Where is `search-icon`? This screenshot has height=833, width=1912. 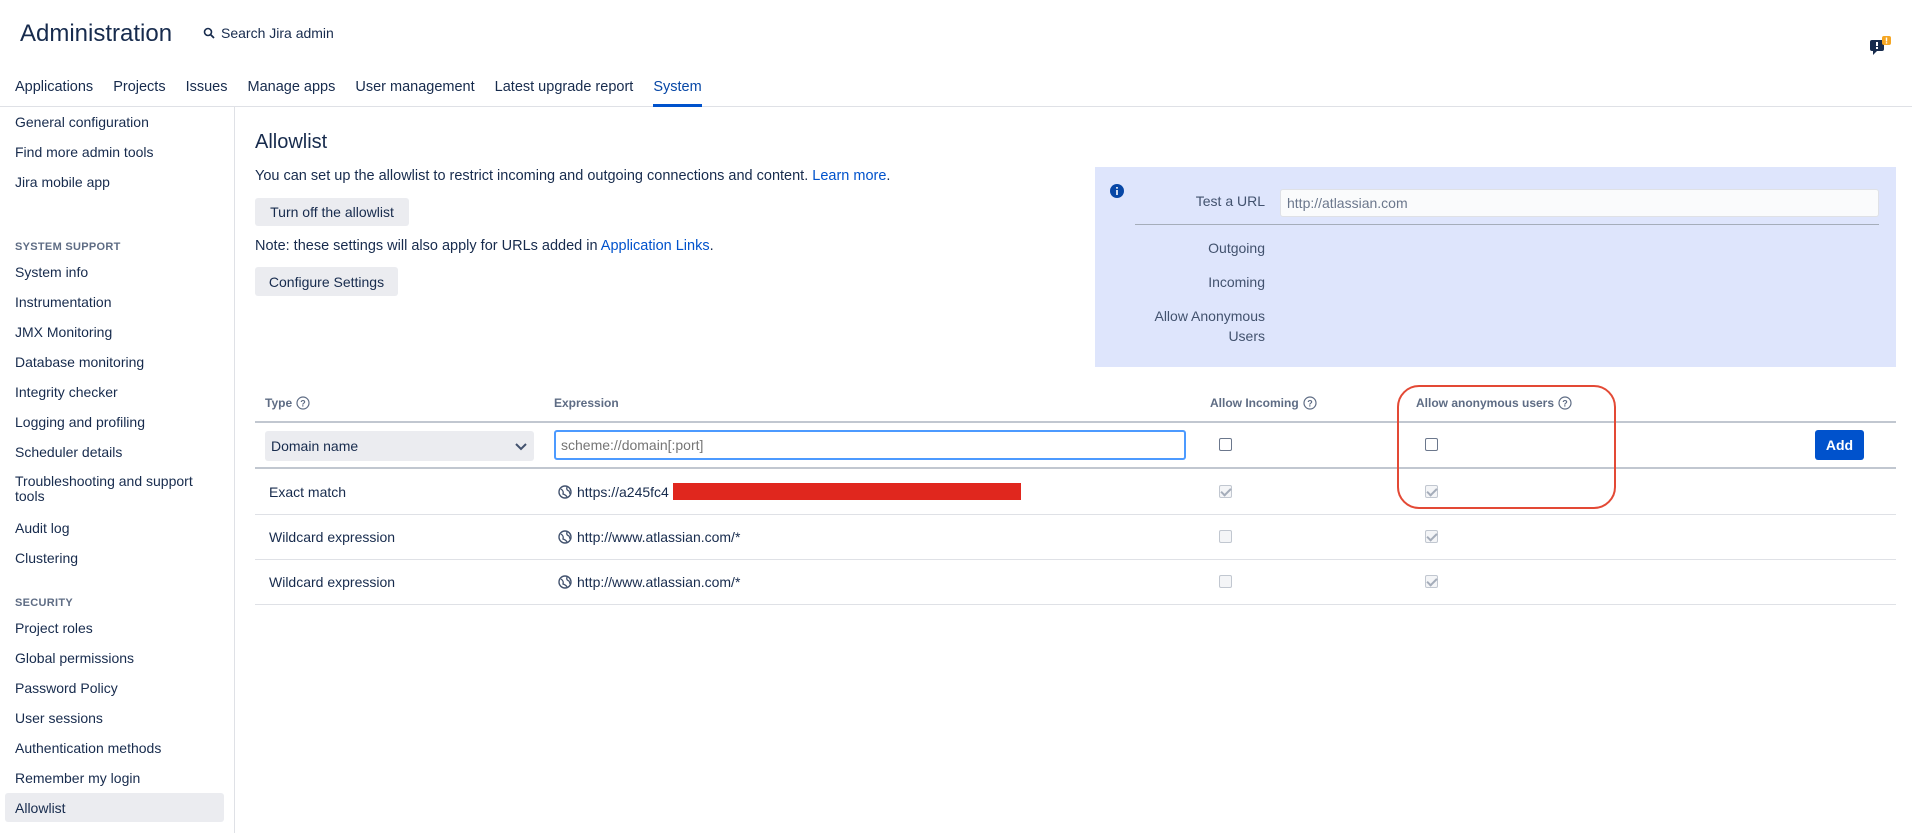 search-icon is located at coordinates (209, 33).